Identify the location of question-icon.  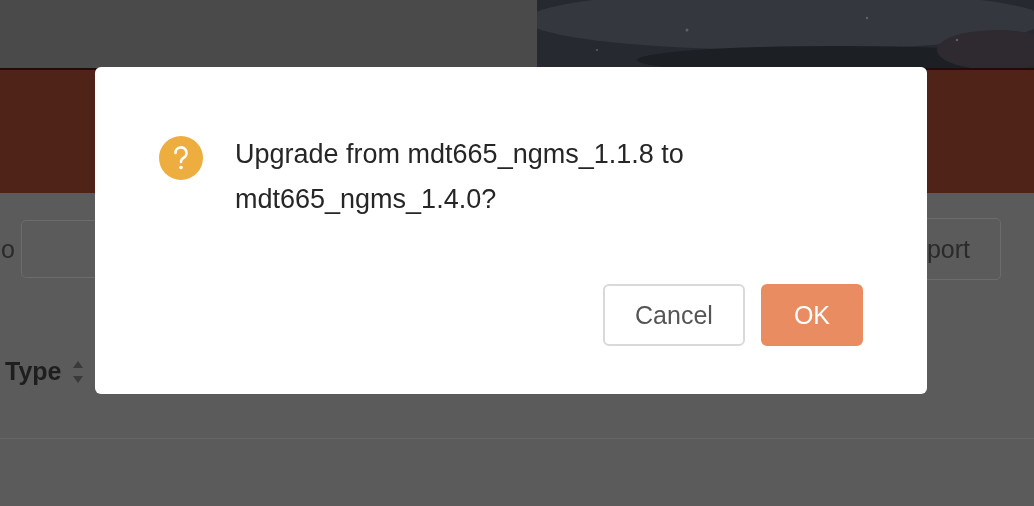
(181, 158).